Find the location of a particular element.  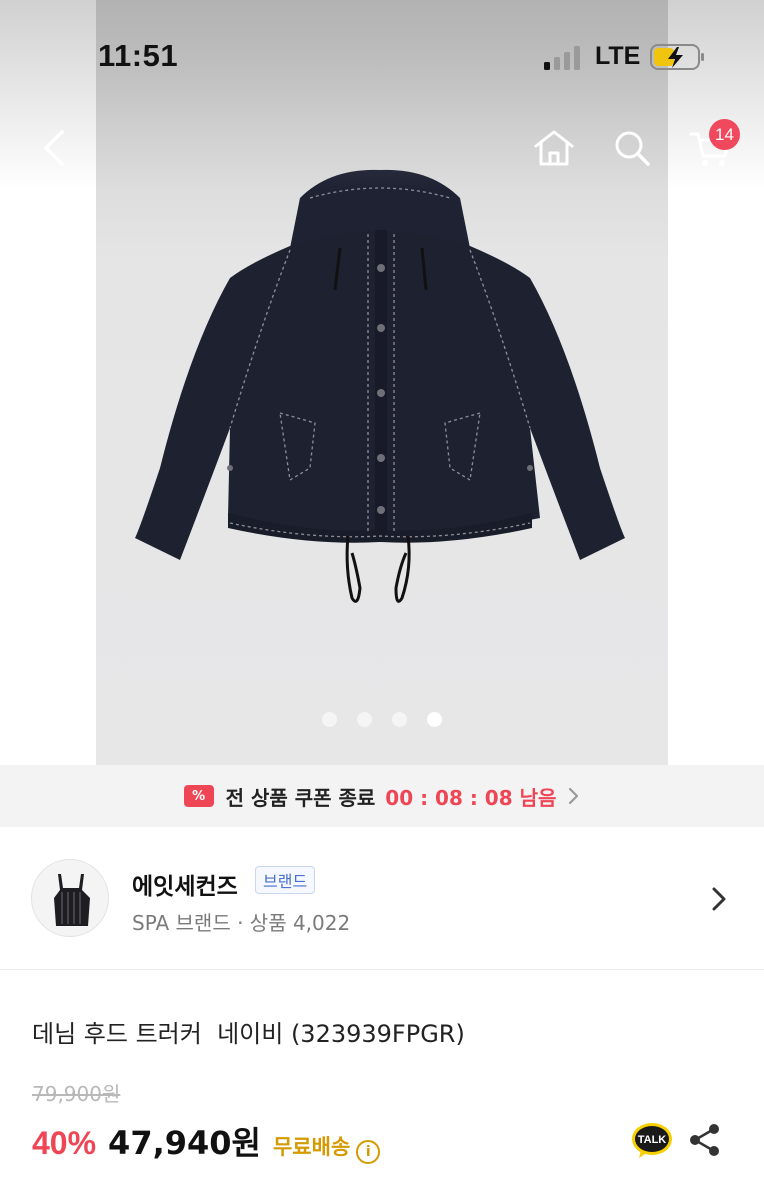

kakao-talk-label: TALK is located at coordinates (652, 1140).